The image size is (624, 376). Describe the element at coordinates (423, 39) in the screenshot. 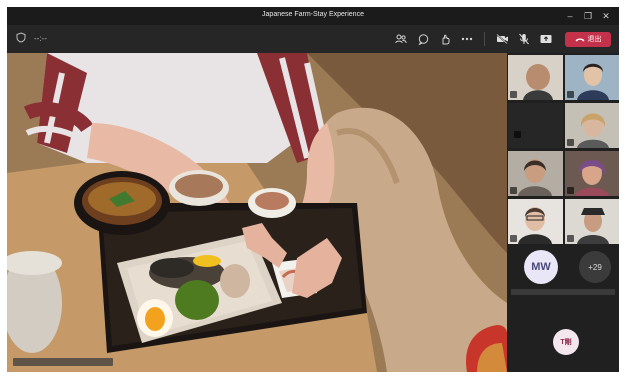

I see `chat-icon` at that location.